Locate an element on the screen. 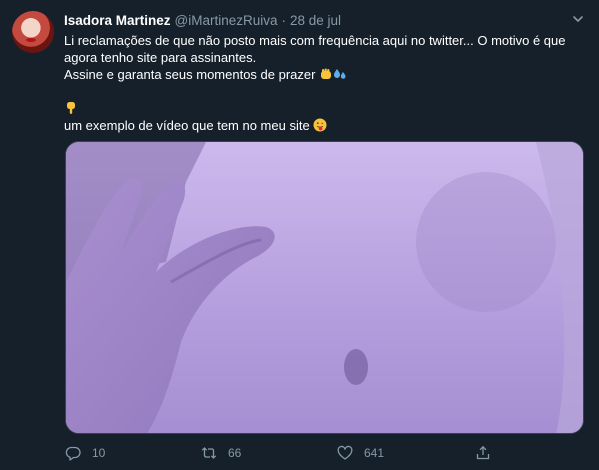  reply-icon is located at coordinates (73, 453).